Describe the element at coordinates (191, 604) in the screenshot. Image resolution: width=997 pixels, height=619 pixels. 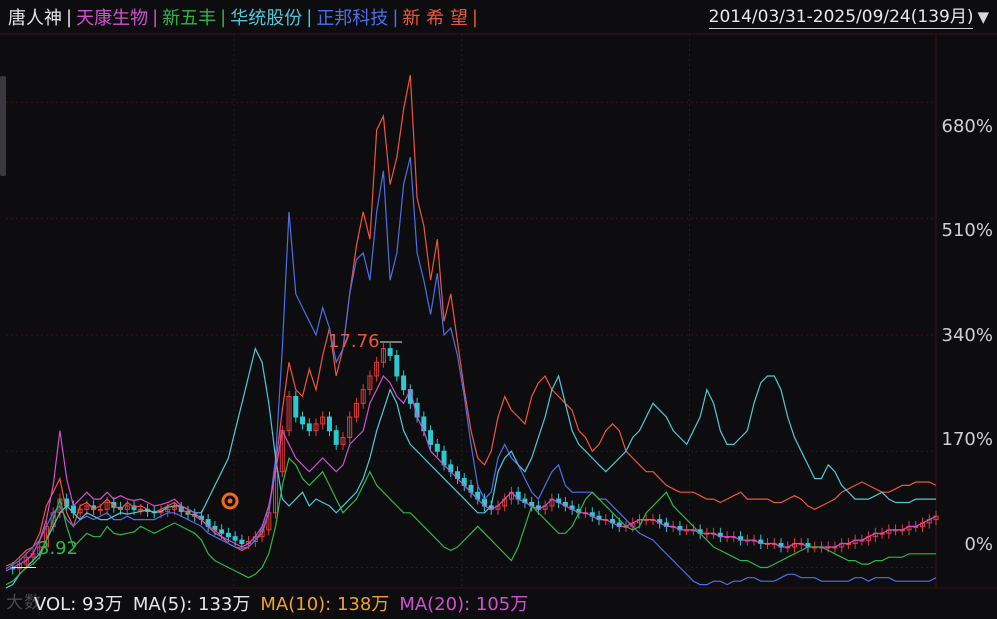
I see `ma5-label: MA(5): 133万` at that location.